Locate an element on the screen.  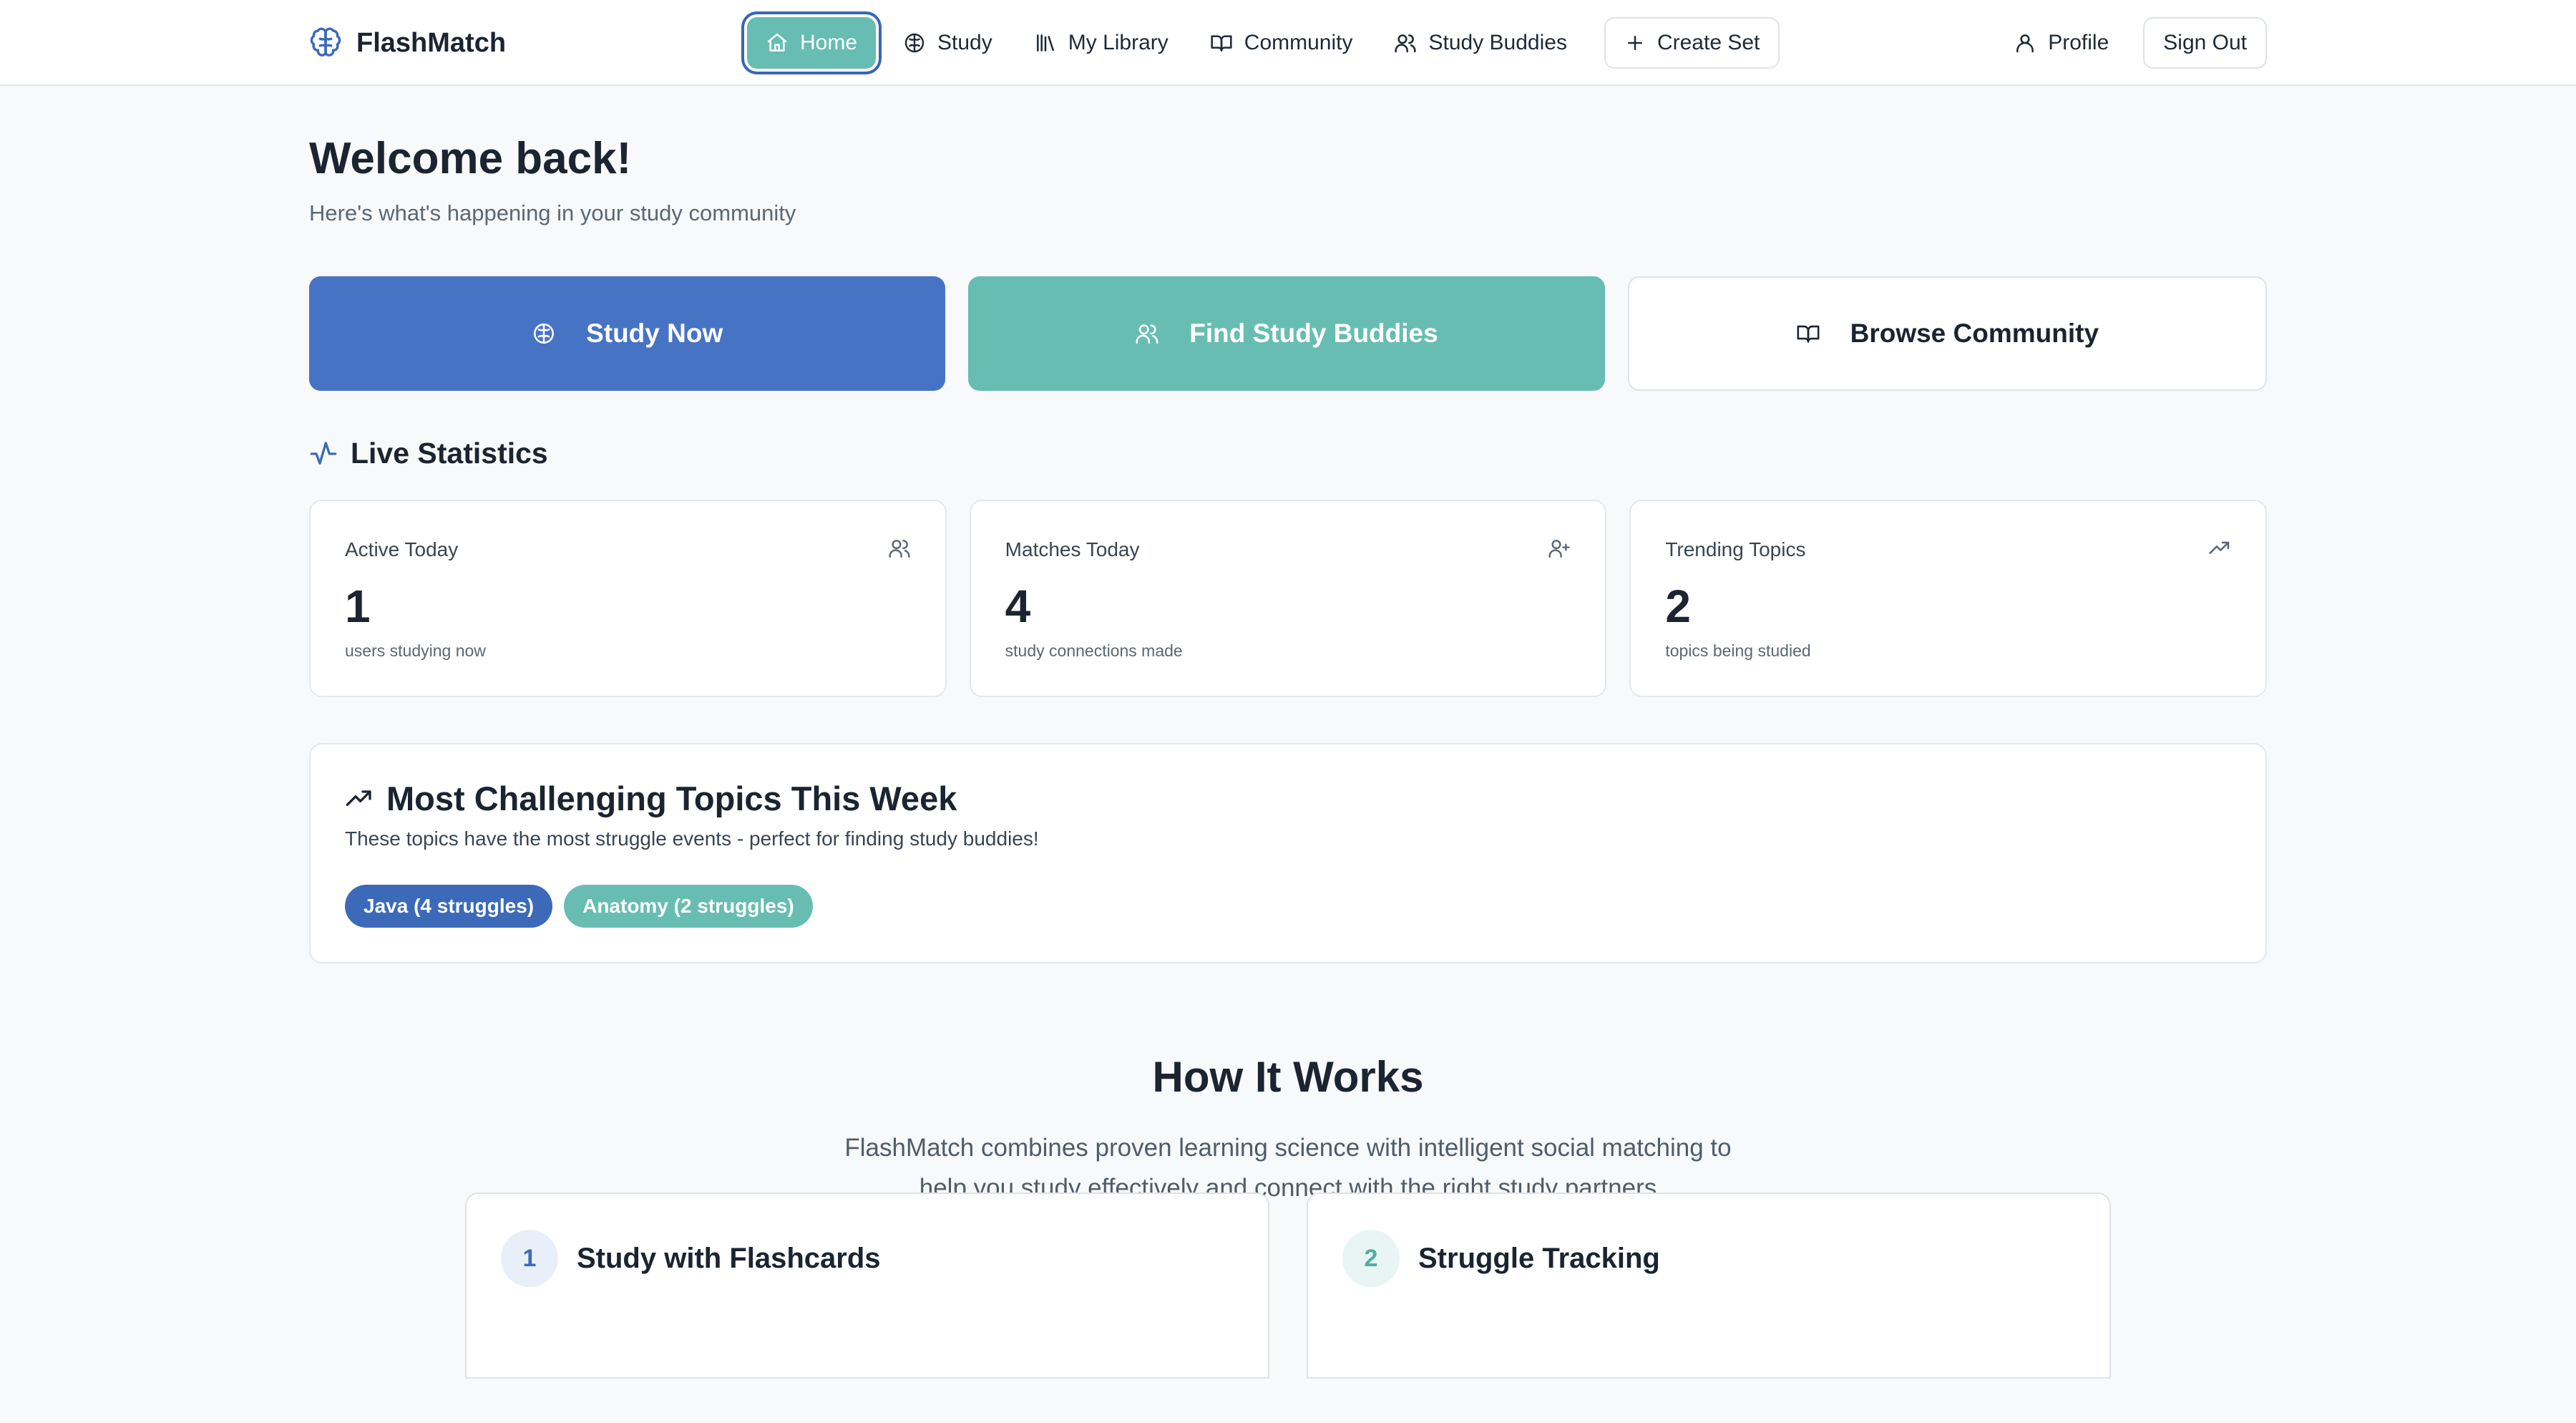
stat-note: users studying now is located at coordinates (415, 650).